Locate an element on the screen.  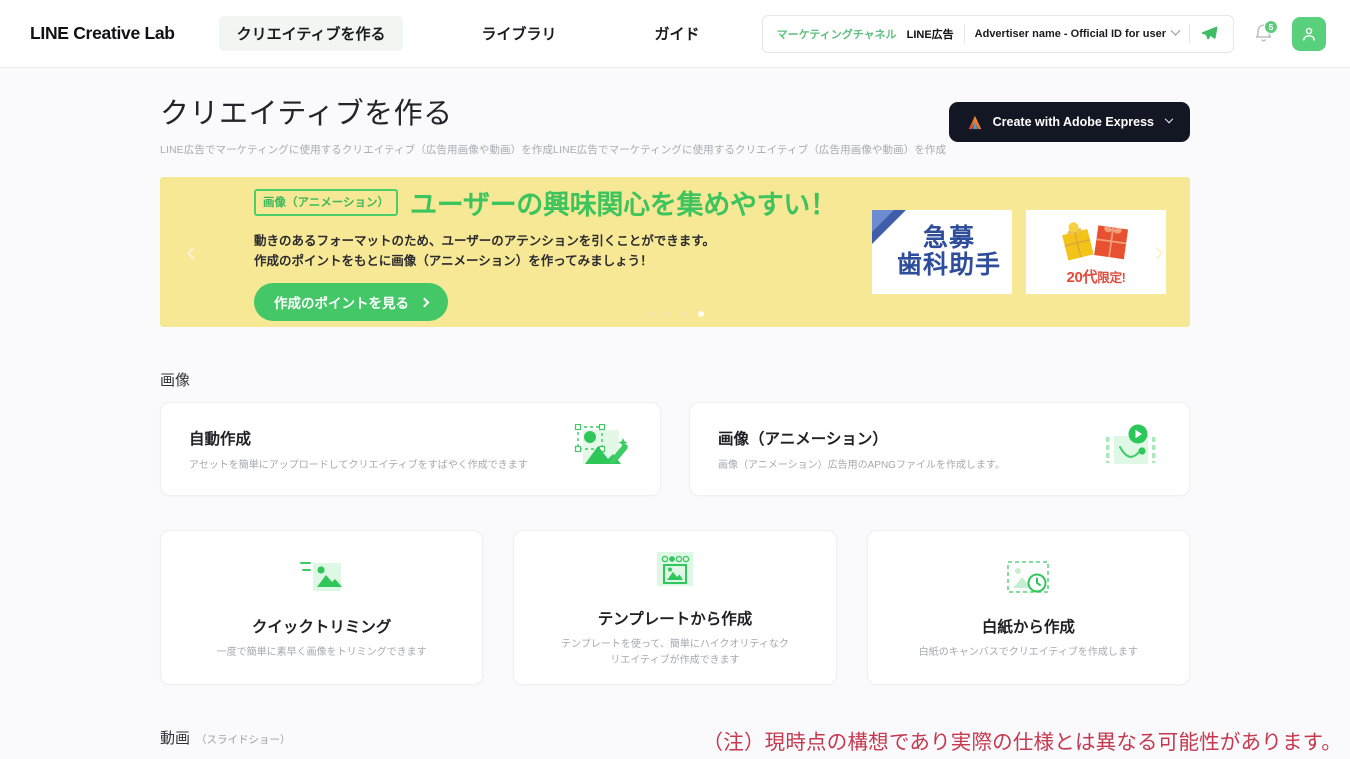
auto-create-image-icon is located at coordinates (602, 449).